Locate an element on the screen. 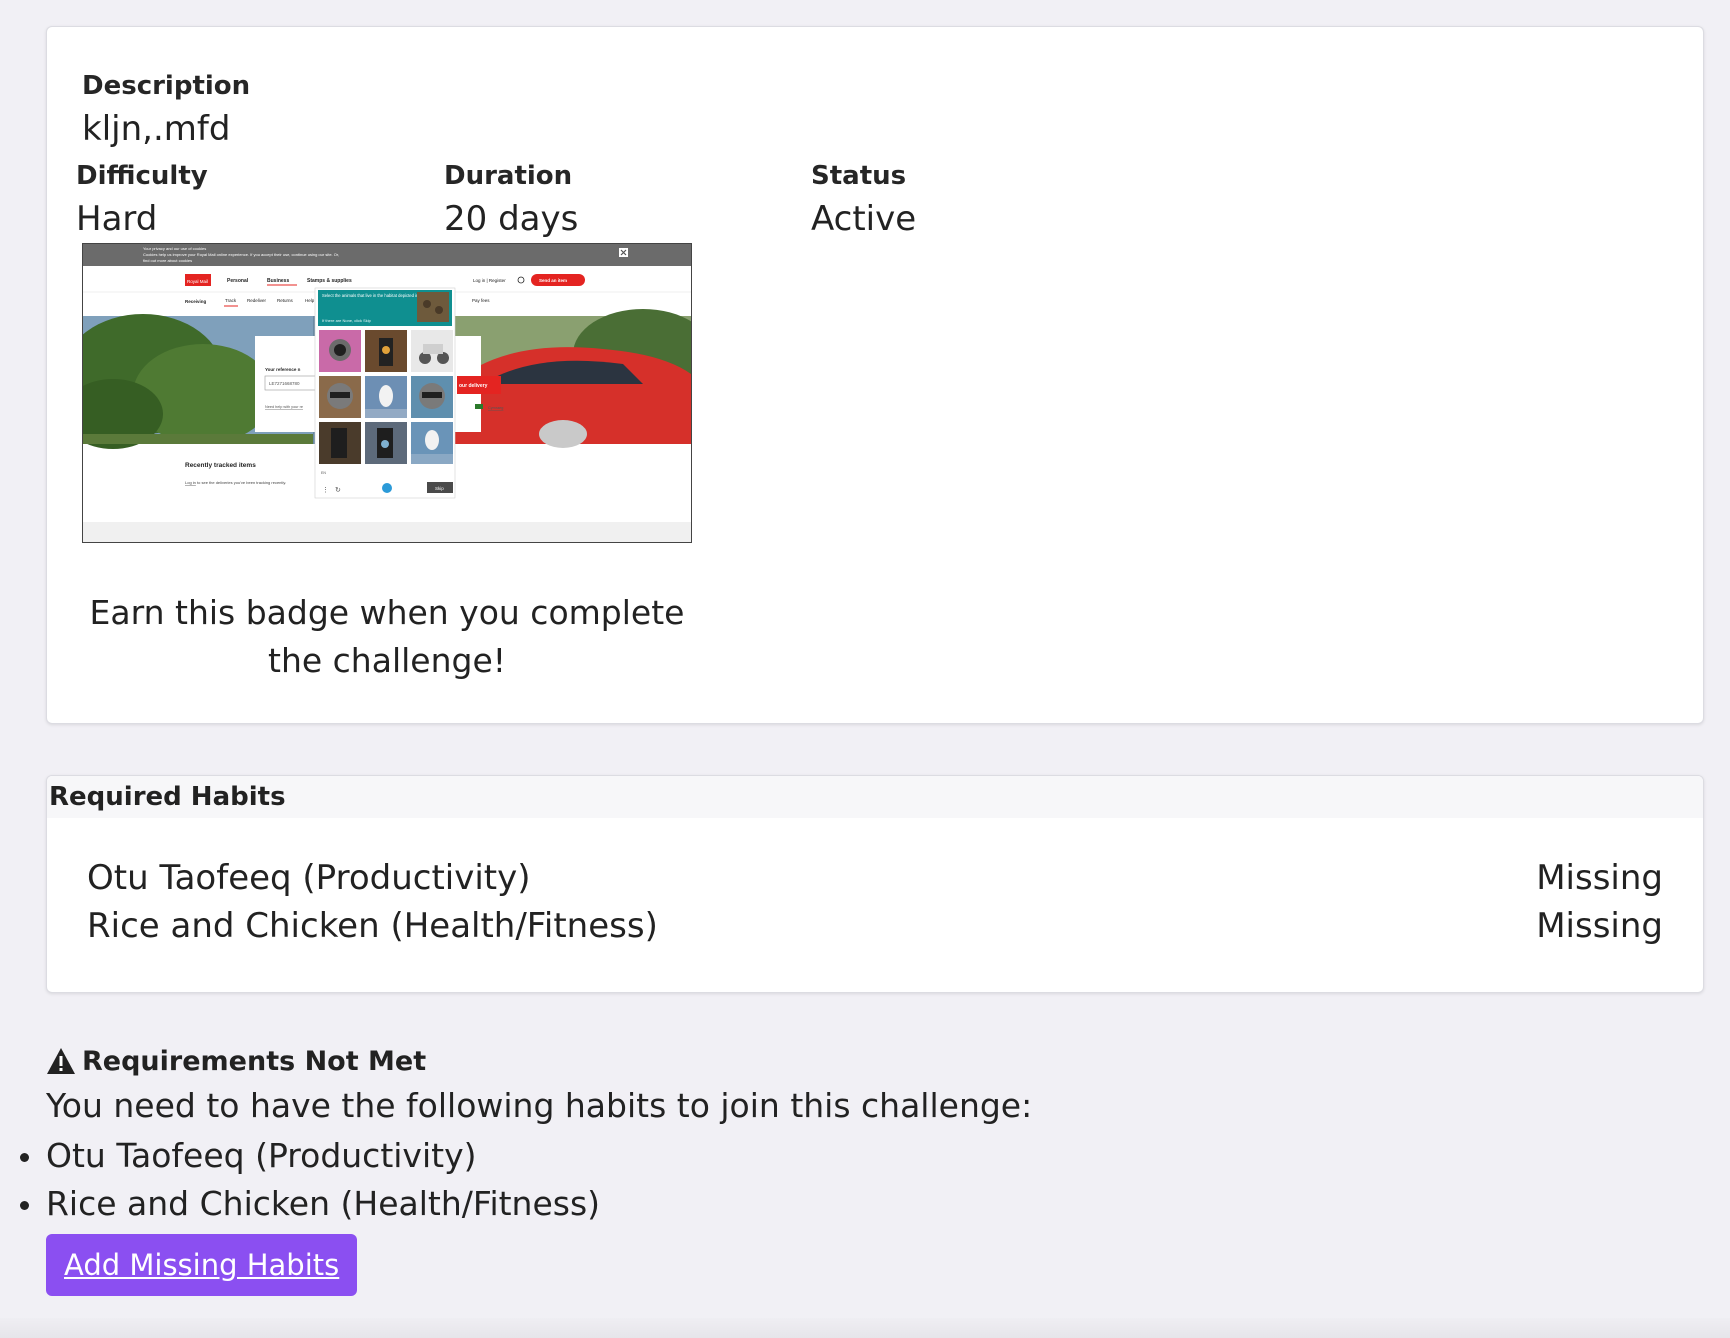  svg-text: Send an item is located at coordinates (553, 280).